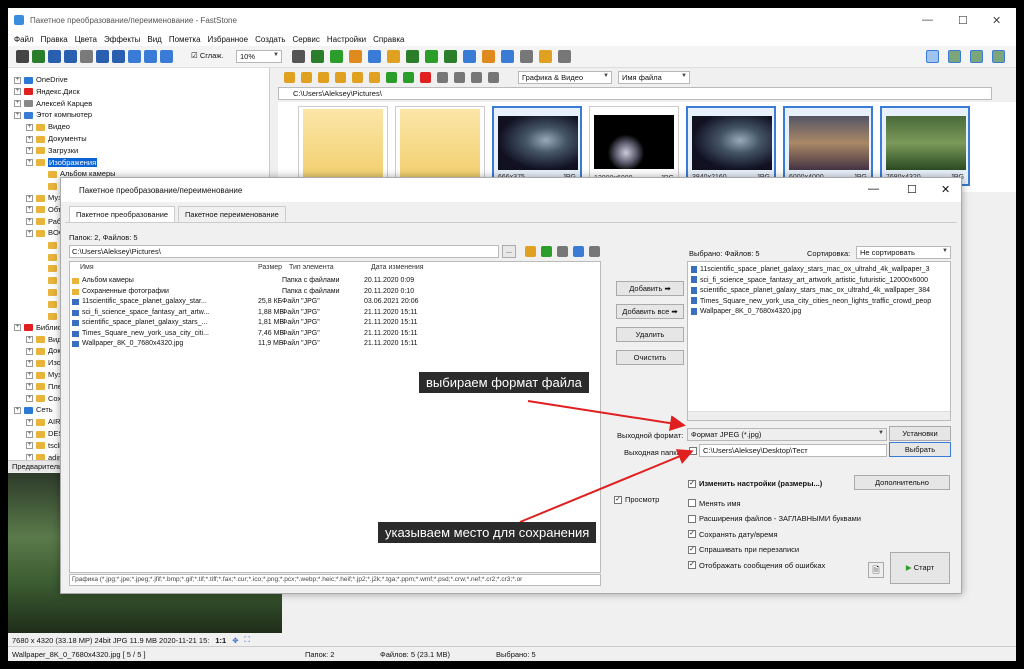 The height and width of the screenshot is (669, 1024). I want to click on arrow-to-format, so click(606, 416).